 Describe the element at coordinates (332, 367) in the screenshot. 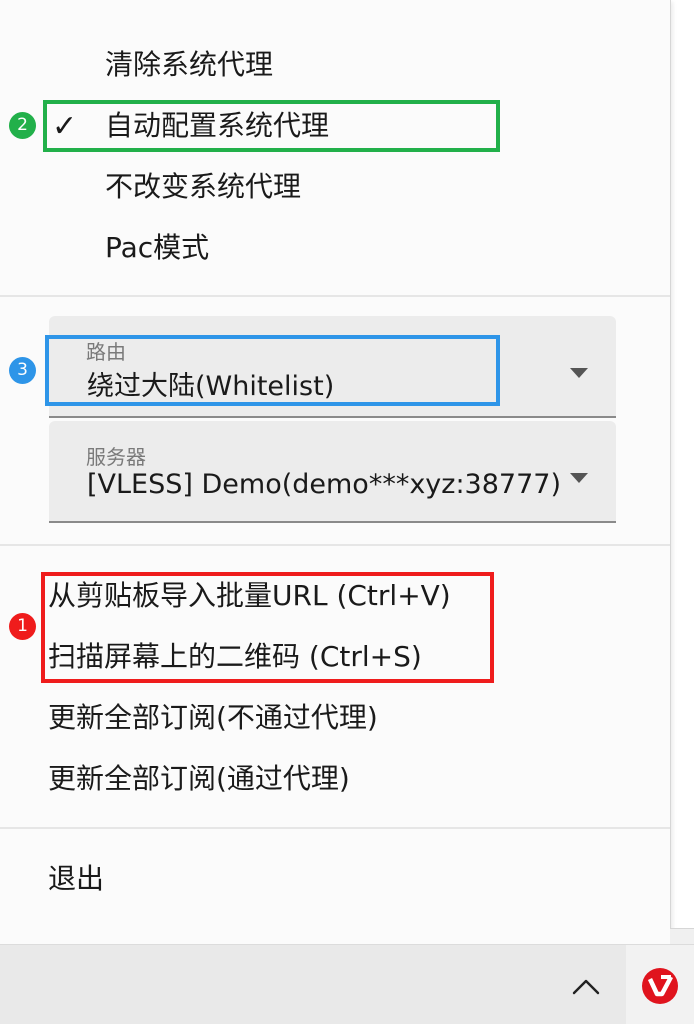

I see `routing-select: 路由 绕过大陆(Whitelist)` at that location.